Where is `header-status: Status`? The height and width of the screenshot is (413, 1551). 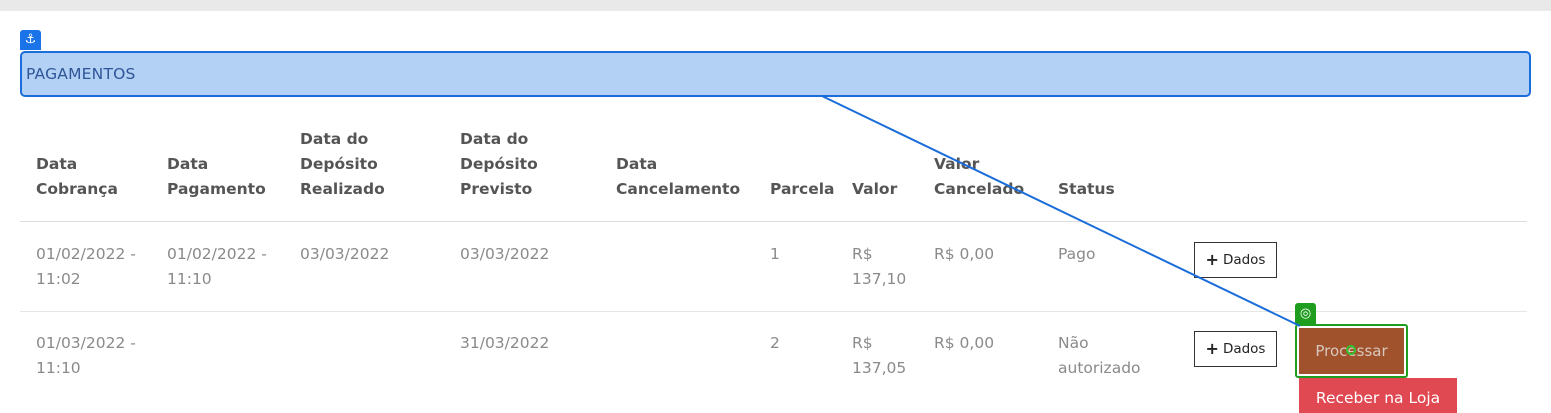
header-status: Status is located at coordinates (1086, 189).